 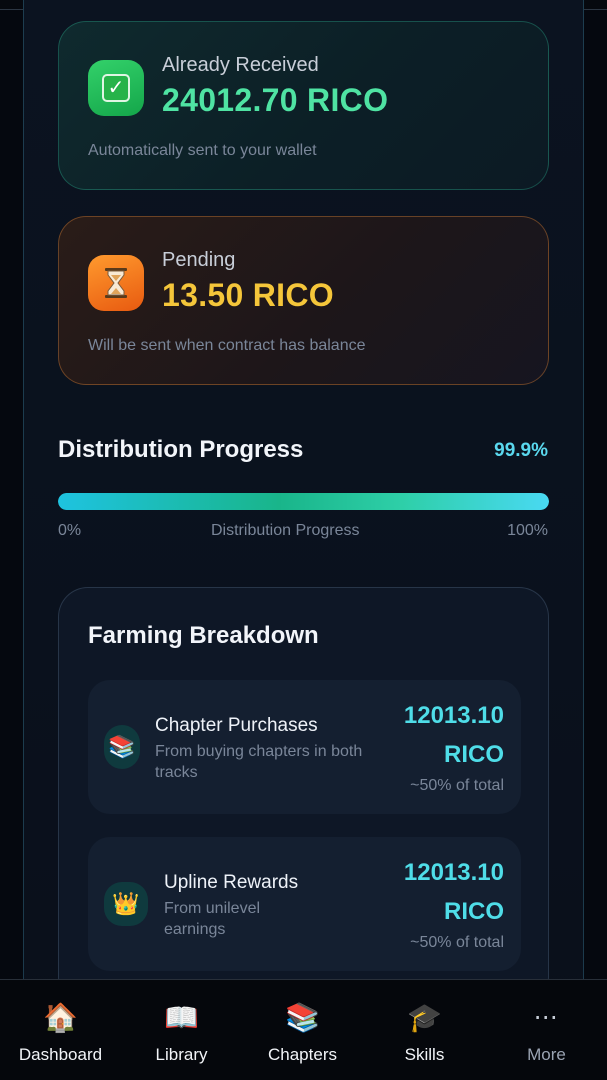 What do you see at coordinates (302, 1054) in the screenshot?
I see `nav-item-label: Chapters` at bounding box center [302, 1054].